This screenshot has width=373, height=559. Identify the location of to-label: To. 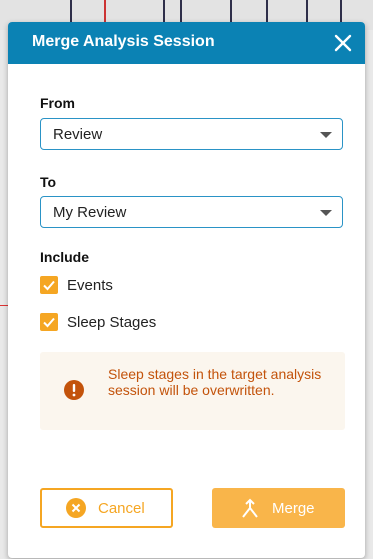
(48, 182).